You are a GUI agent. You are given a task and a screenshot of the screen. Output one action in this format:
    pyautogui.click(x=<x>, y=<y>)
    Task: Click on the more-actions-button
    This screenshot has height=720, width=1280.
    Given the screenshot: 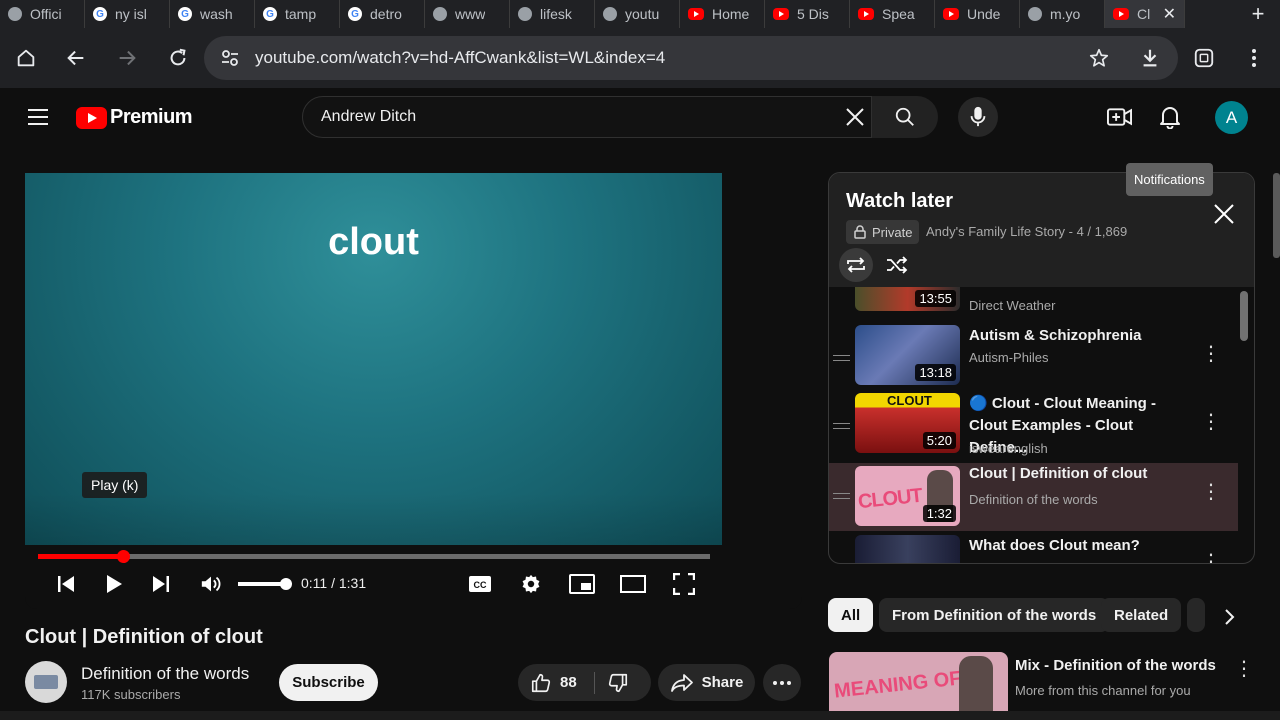 What is the action you would take?
    pyautogui.click(x=782, y=682)
    